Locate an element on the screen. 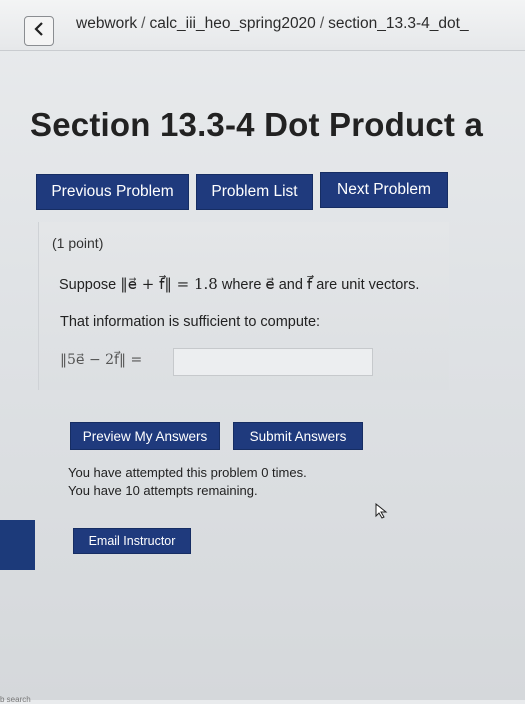 The height and width of the screenshot is (704, 525). answer-input is located at coordinates (273, 362).